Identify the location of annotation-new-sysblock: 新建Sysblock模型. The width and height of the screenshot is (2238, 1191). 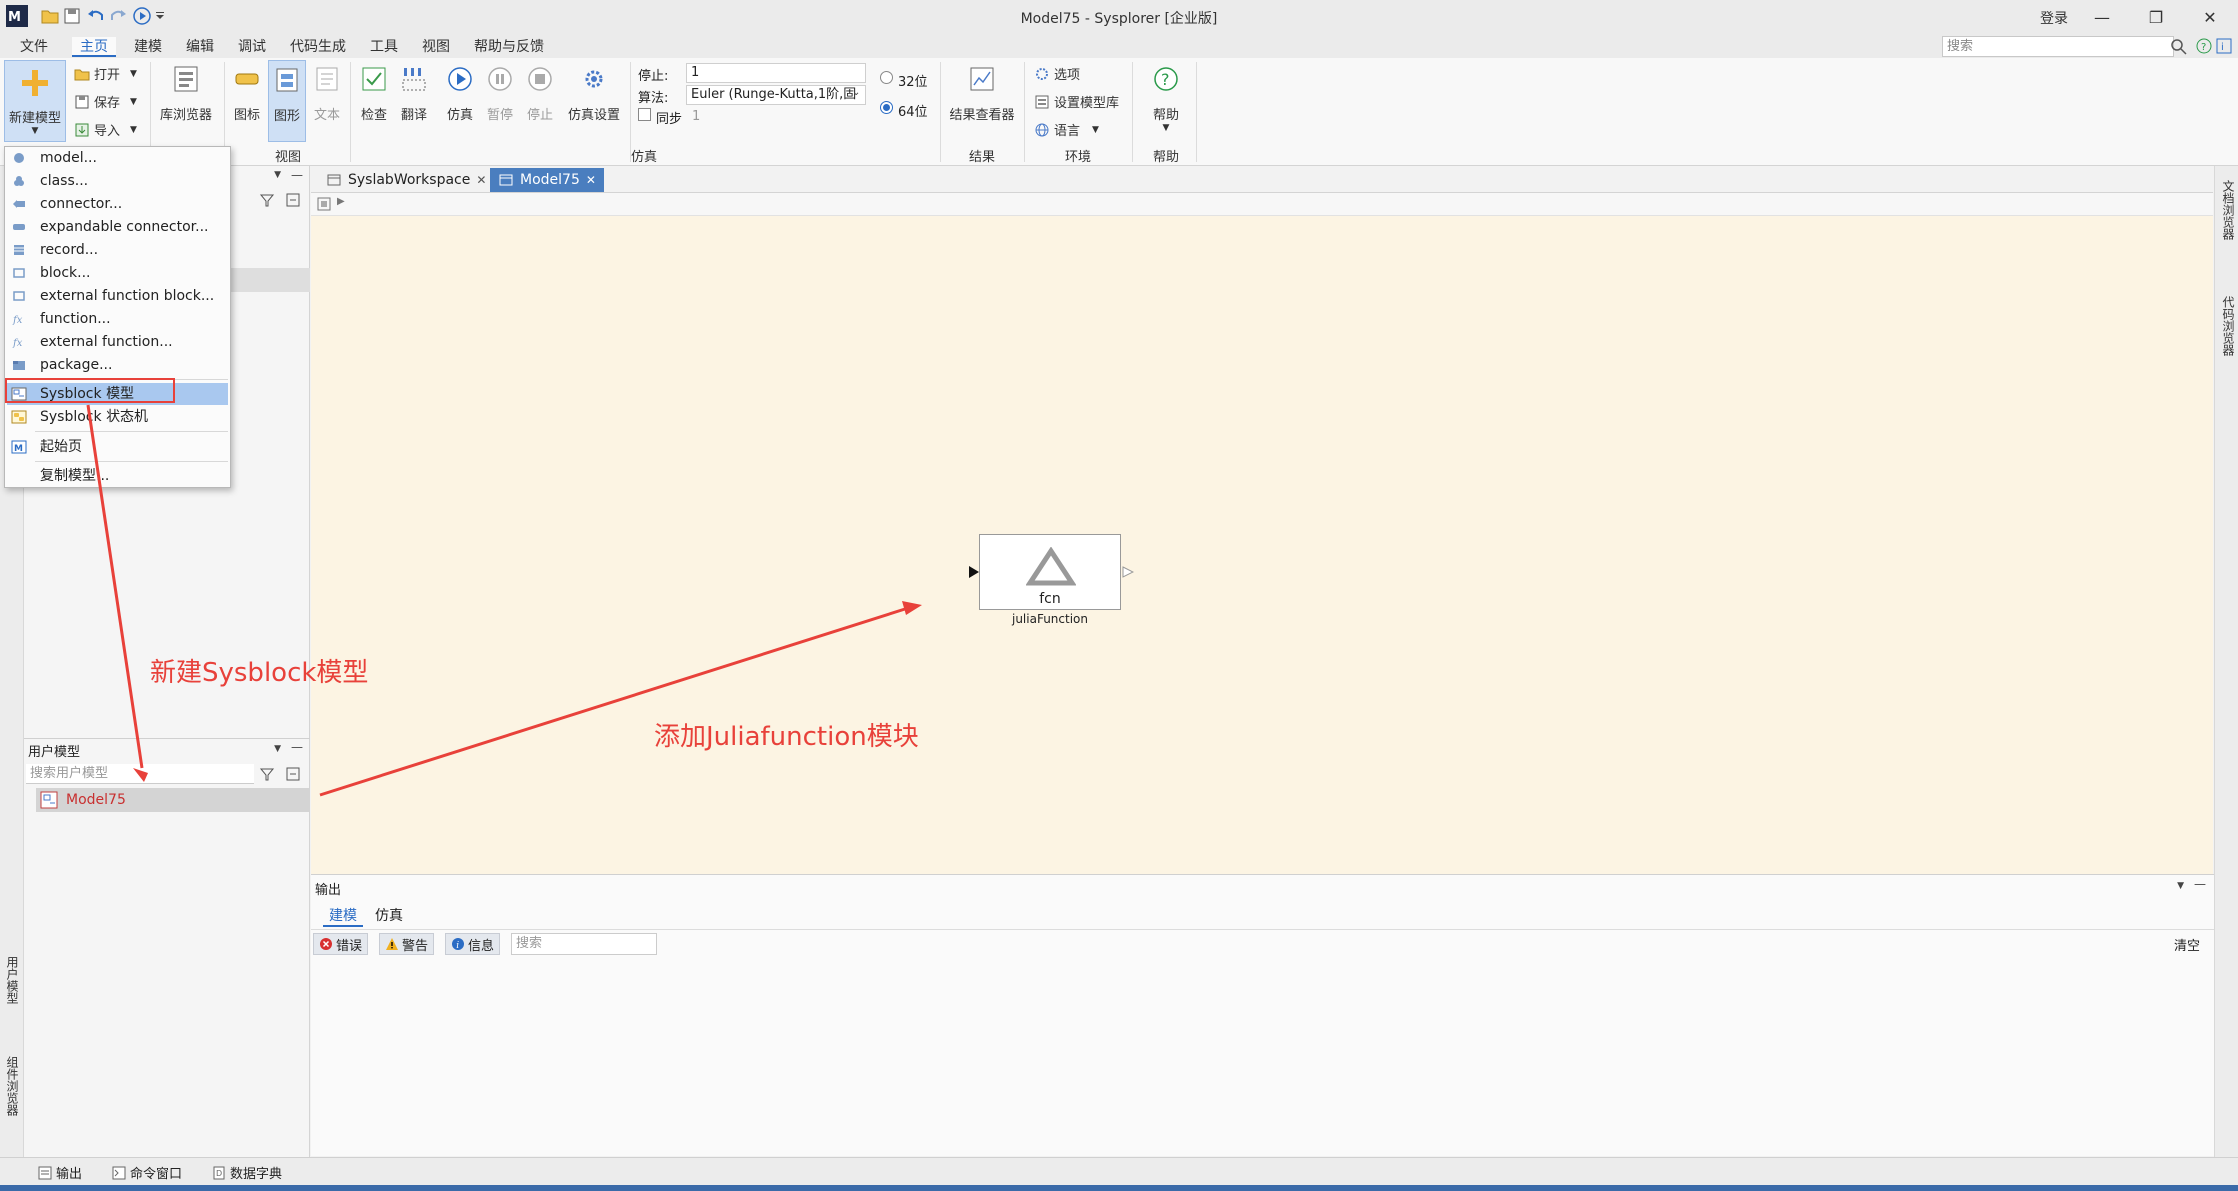
(259, 673).